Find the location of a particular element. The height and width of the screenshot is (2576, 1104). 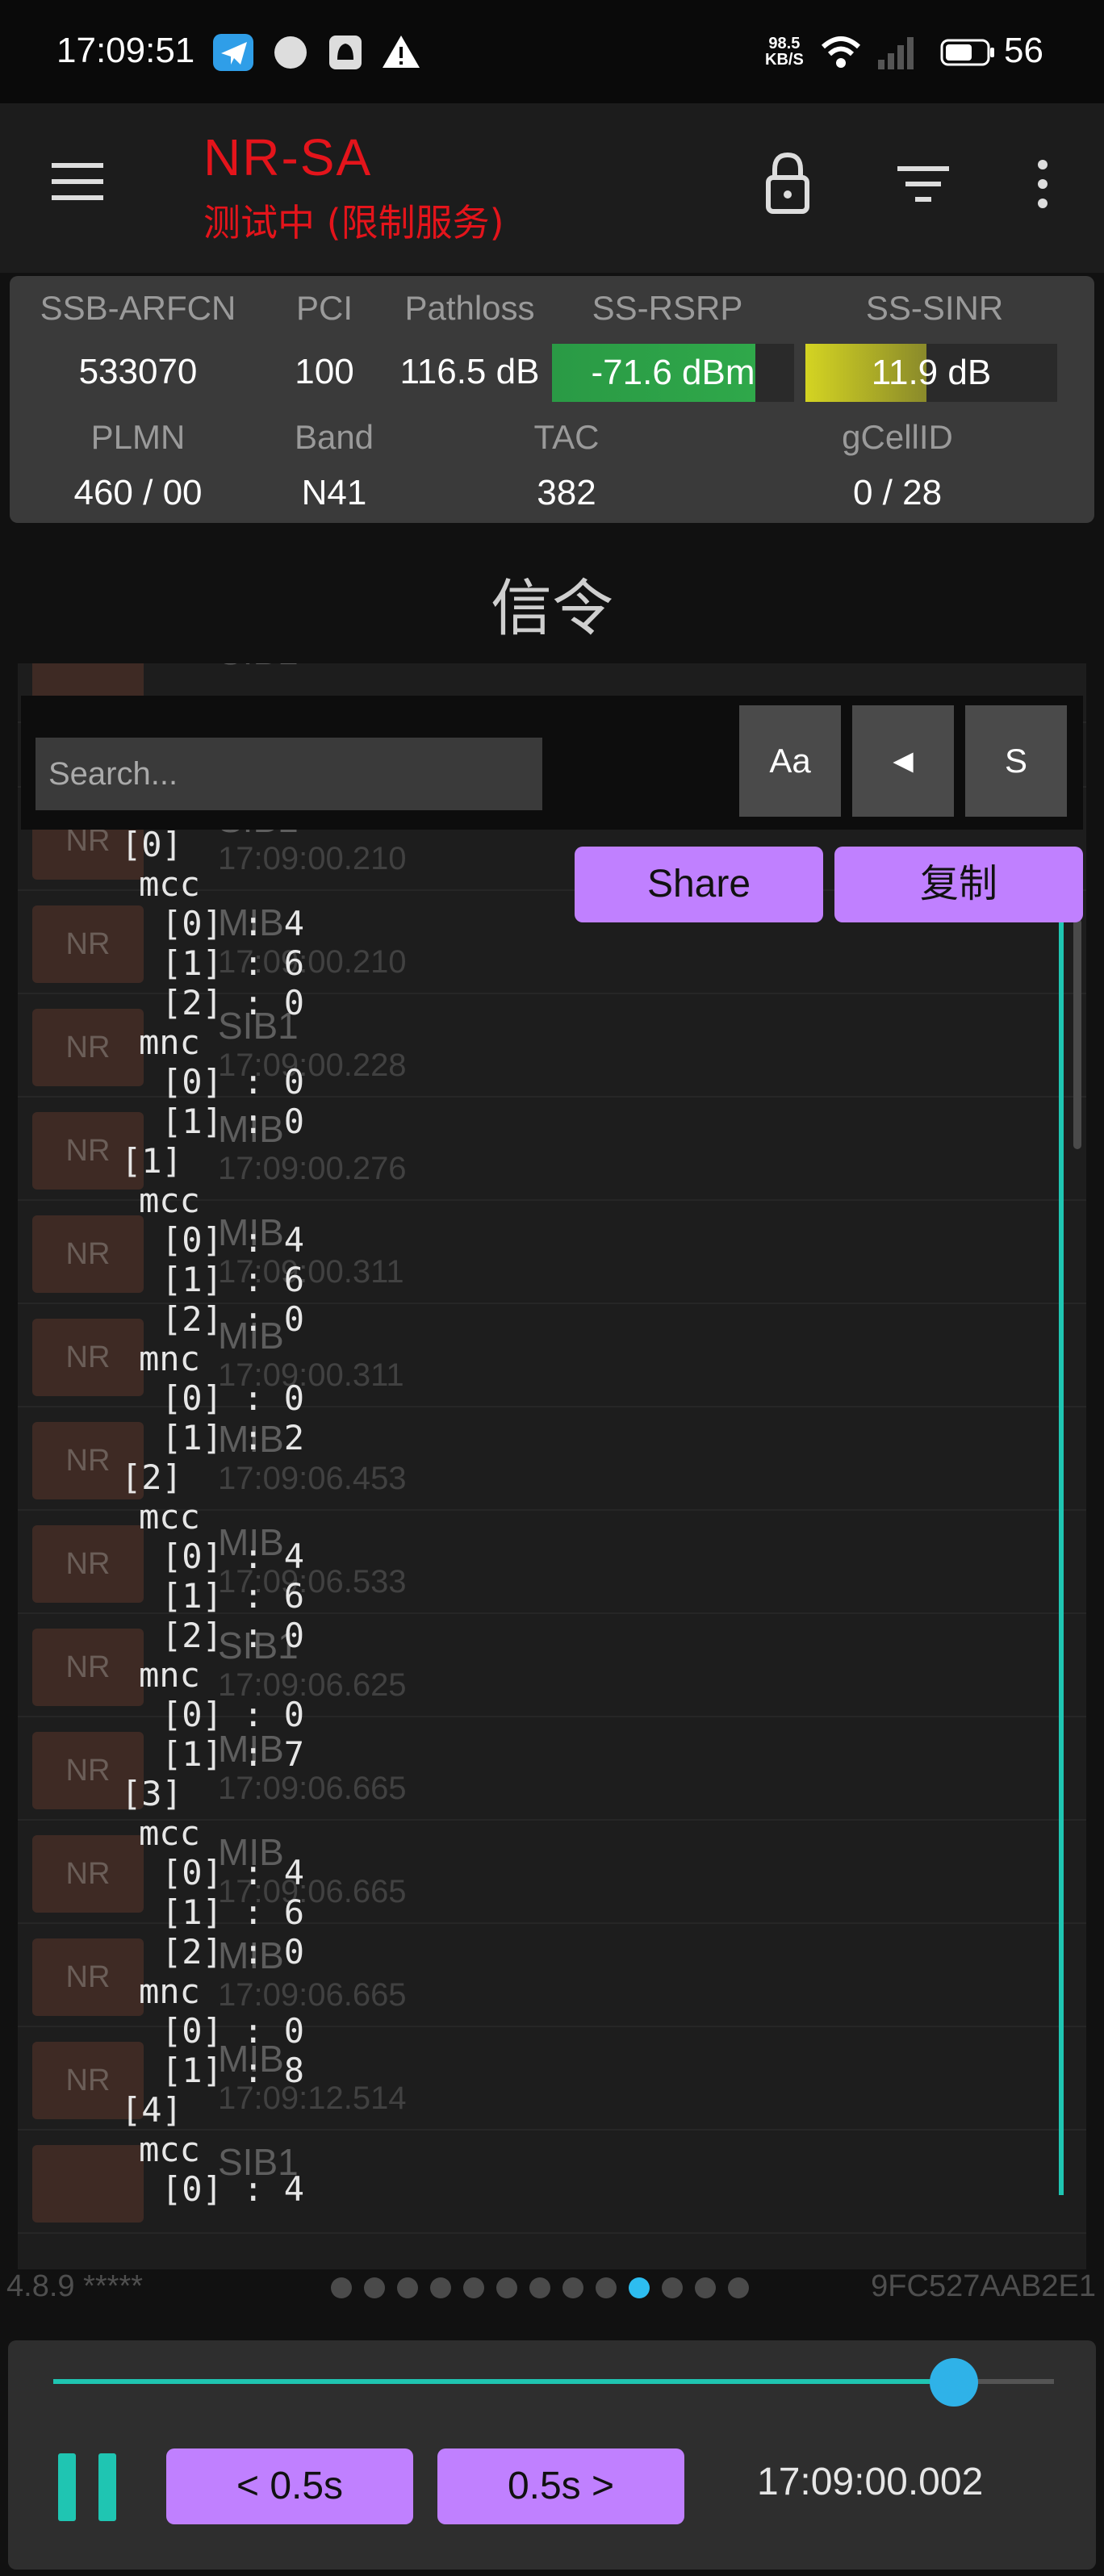

decode-line: [1] is located at coordinates (151, 1161).